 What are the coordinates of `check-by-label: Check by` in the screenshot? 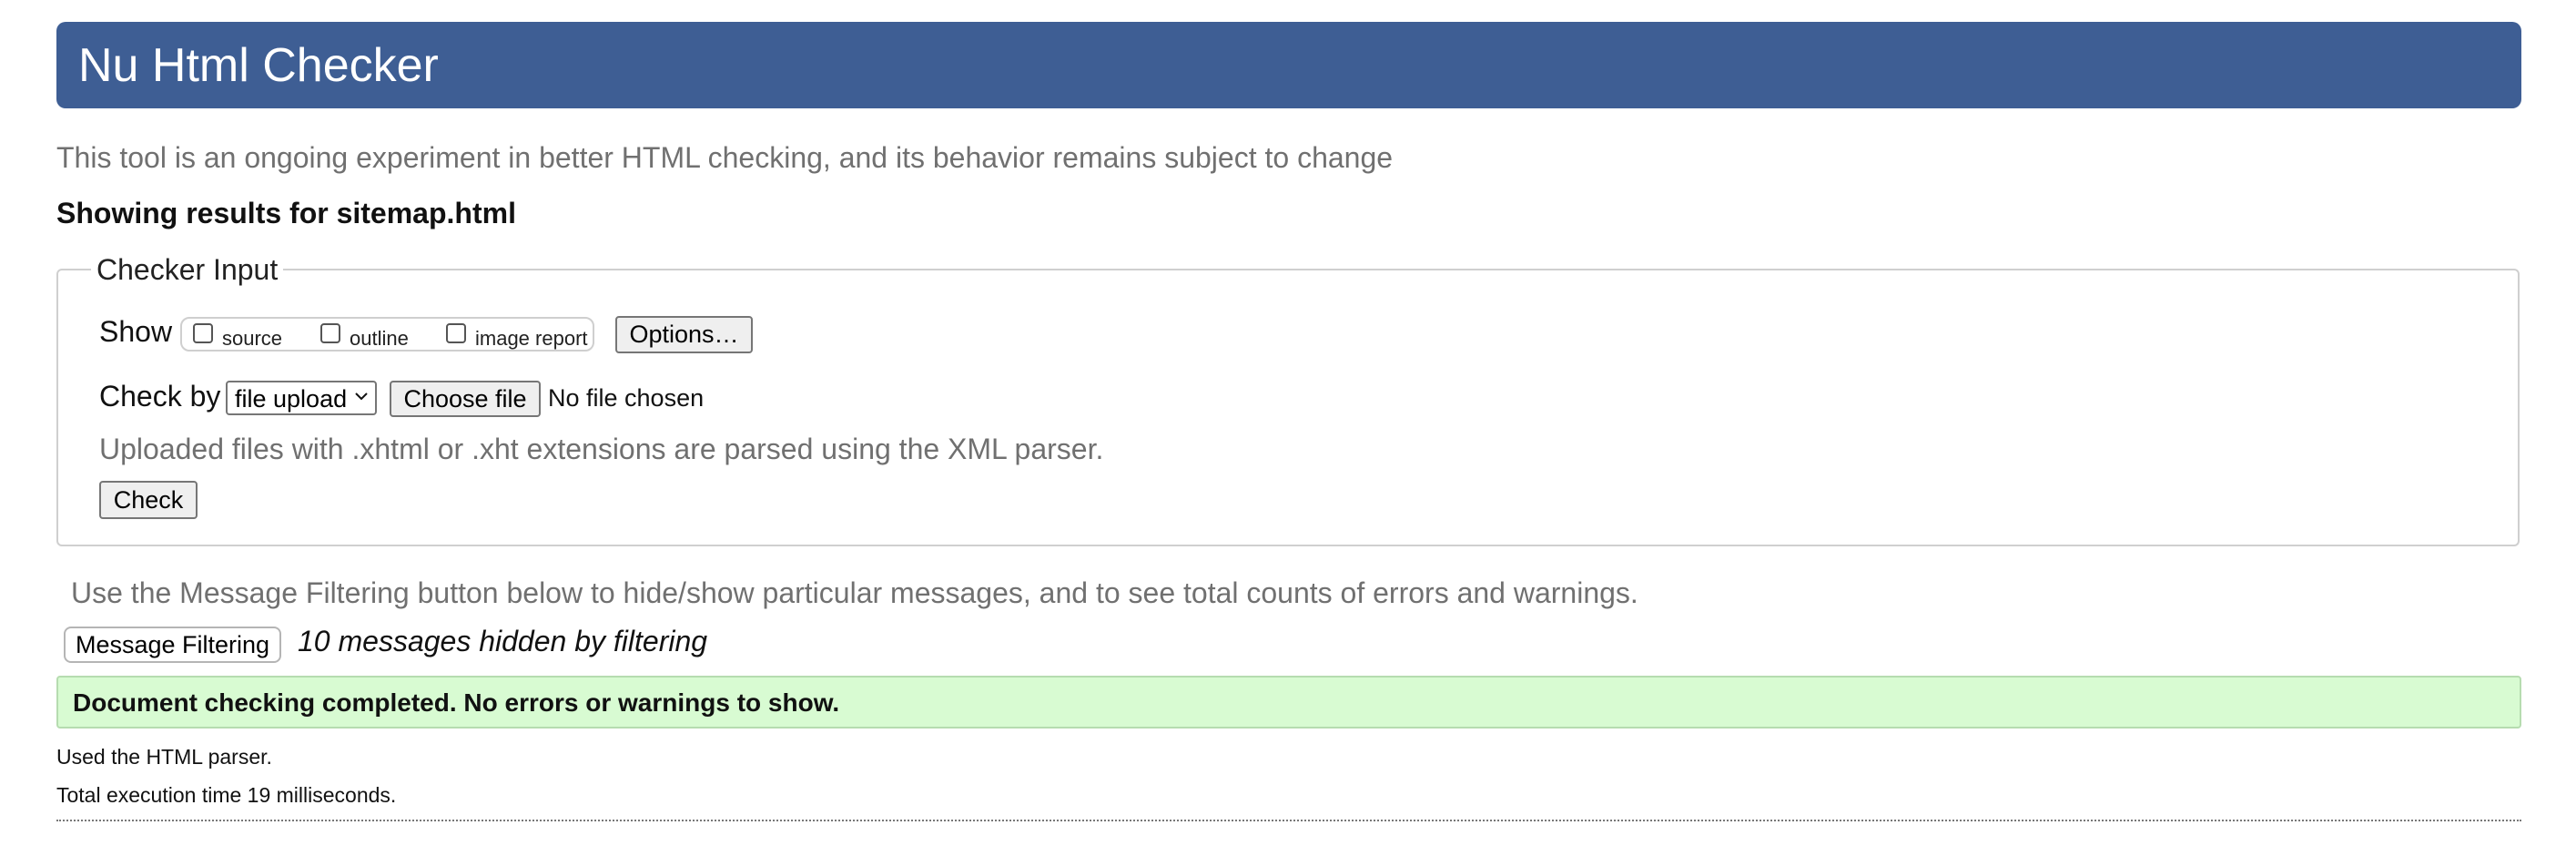 It's located at (160, 397).